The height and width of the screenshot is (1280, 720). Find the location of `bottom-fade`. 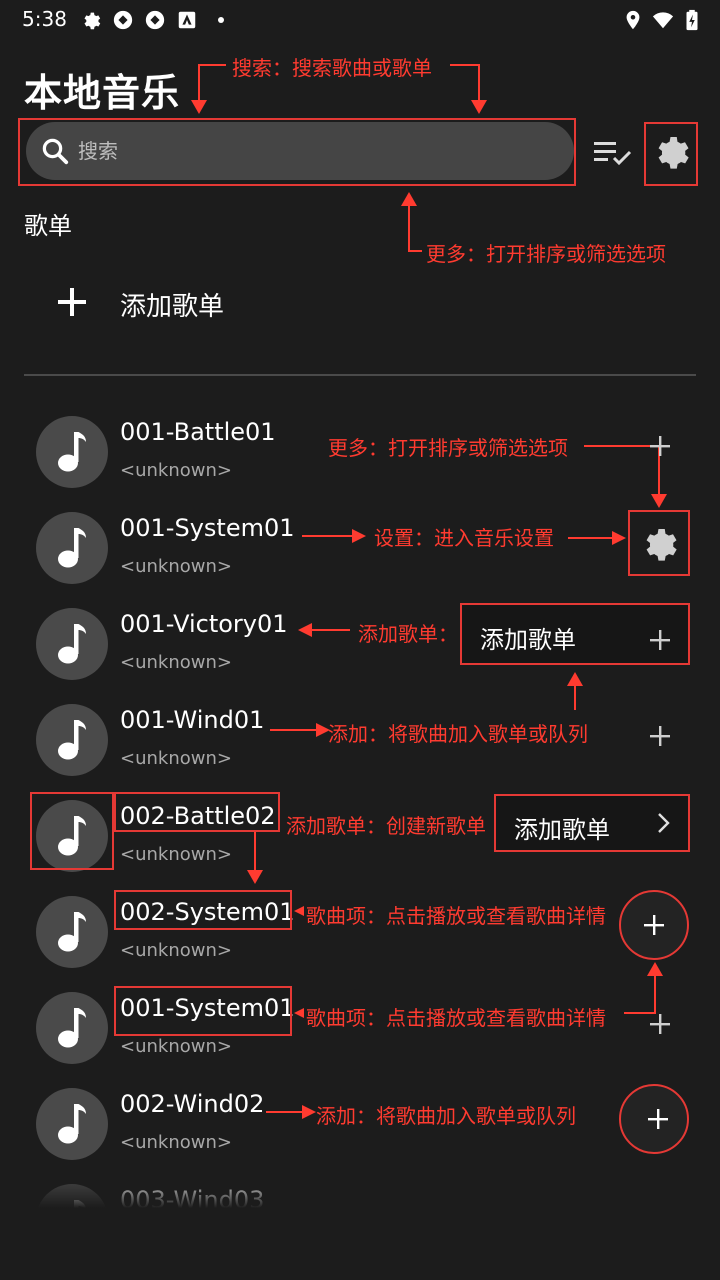

bottom-fade is located at coordinates (360, 1230).